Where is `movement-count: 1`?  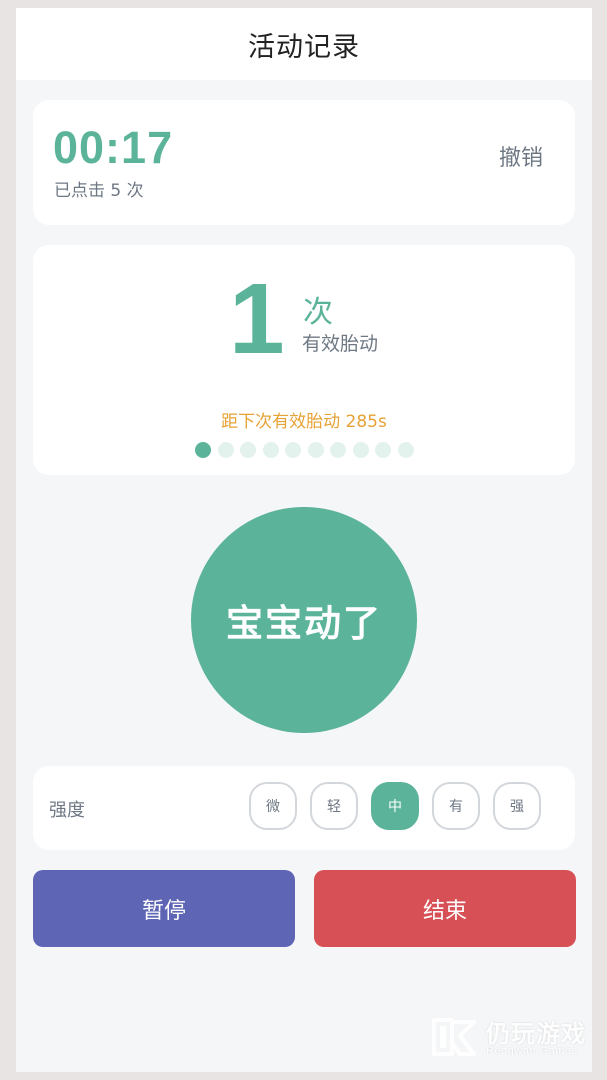
movement-count: 1 is located at coordinates (257, 319).